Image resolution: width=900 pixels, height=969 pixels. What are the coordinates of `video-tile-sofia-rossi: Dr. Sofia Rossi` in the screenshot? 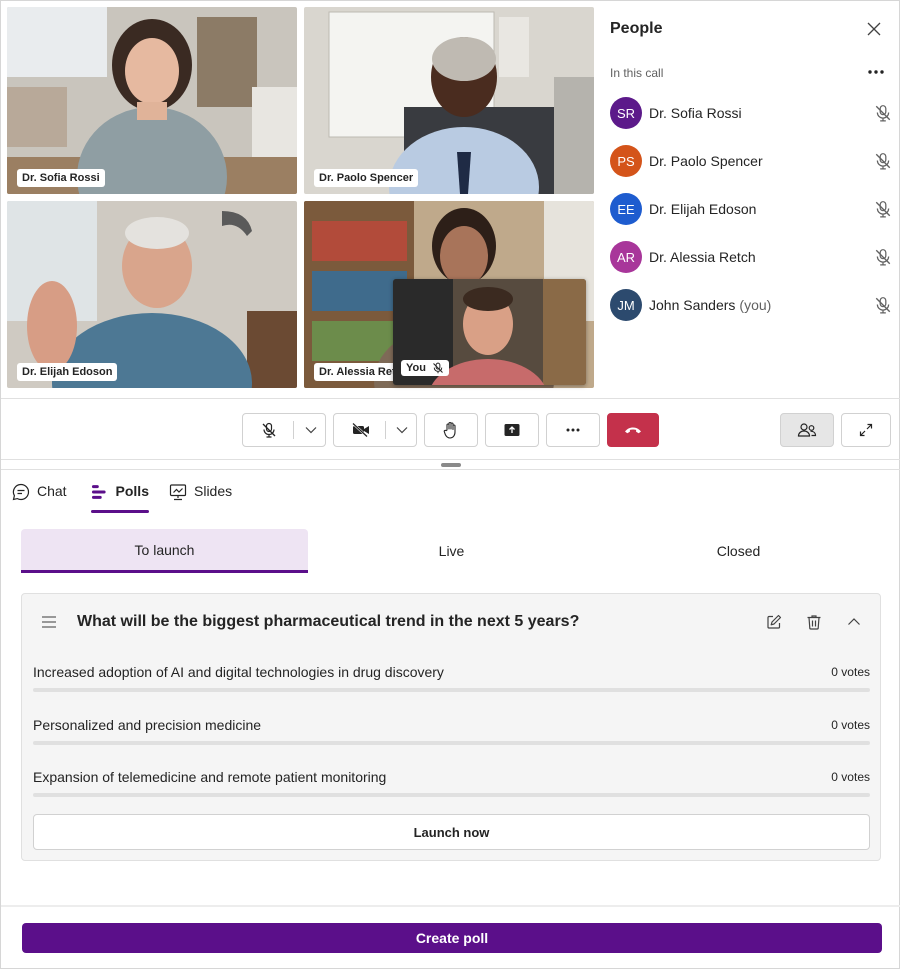 It's located at (152, 100).